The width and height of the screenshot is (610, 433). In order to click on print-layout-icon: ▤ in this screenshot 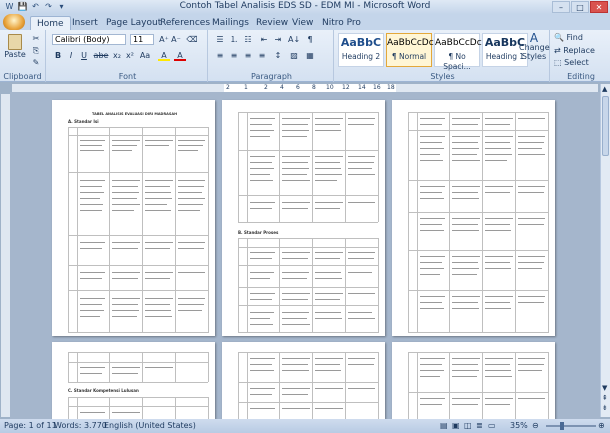, I will do `click(444, 426)`.